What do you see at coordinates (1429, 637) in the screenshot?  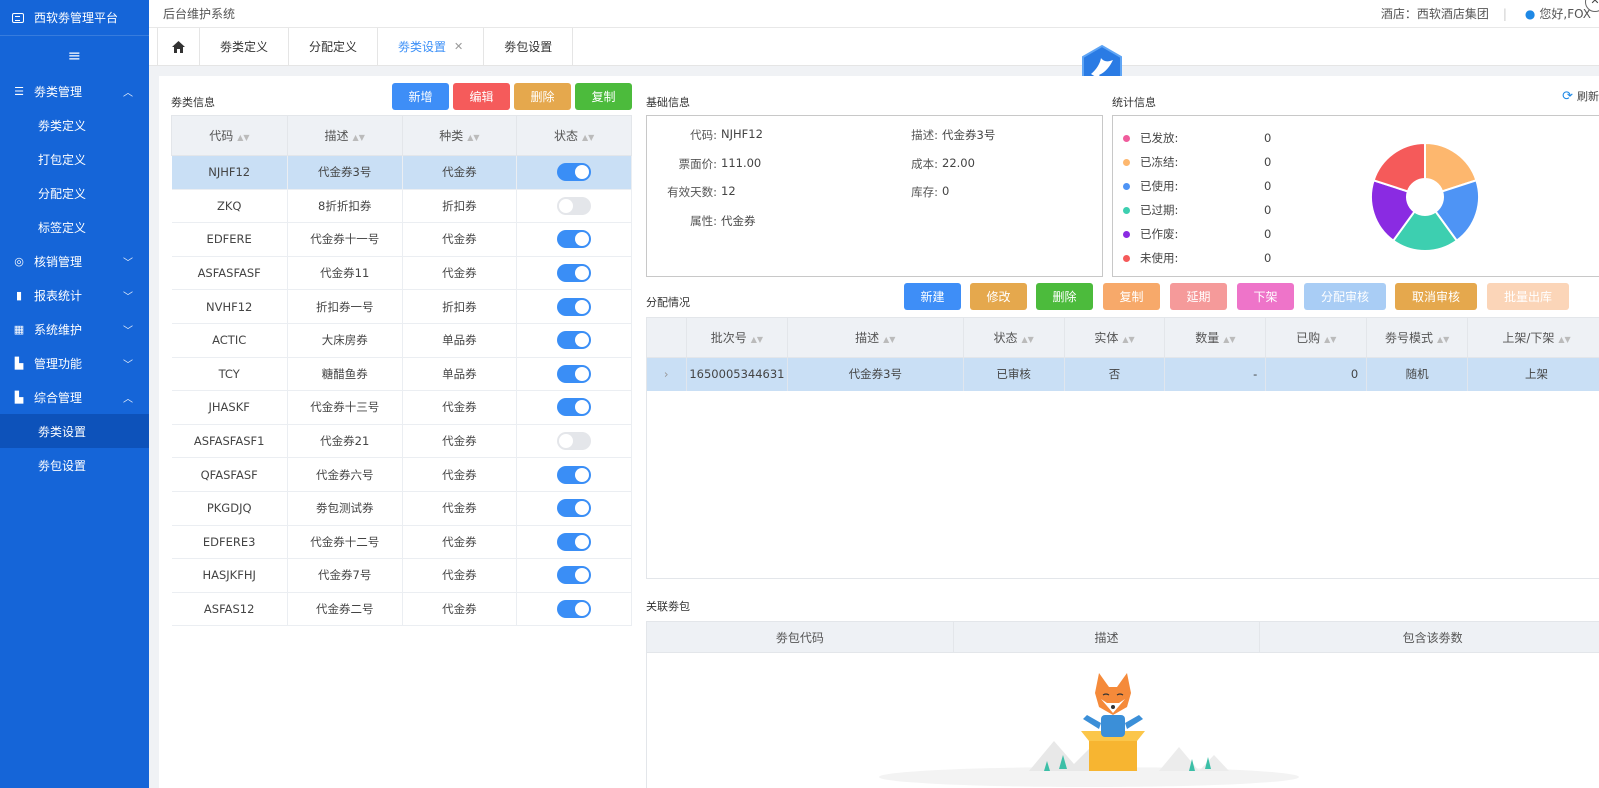 I see `col-header-contains: 包含该劵数` at bounding box center [1429, 637].